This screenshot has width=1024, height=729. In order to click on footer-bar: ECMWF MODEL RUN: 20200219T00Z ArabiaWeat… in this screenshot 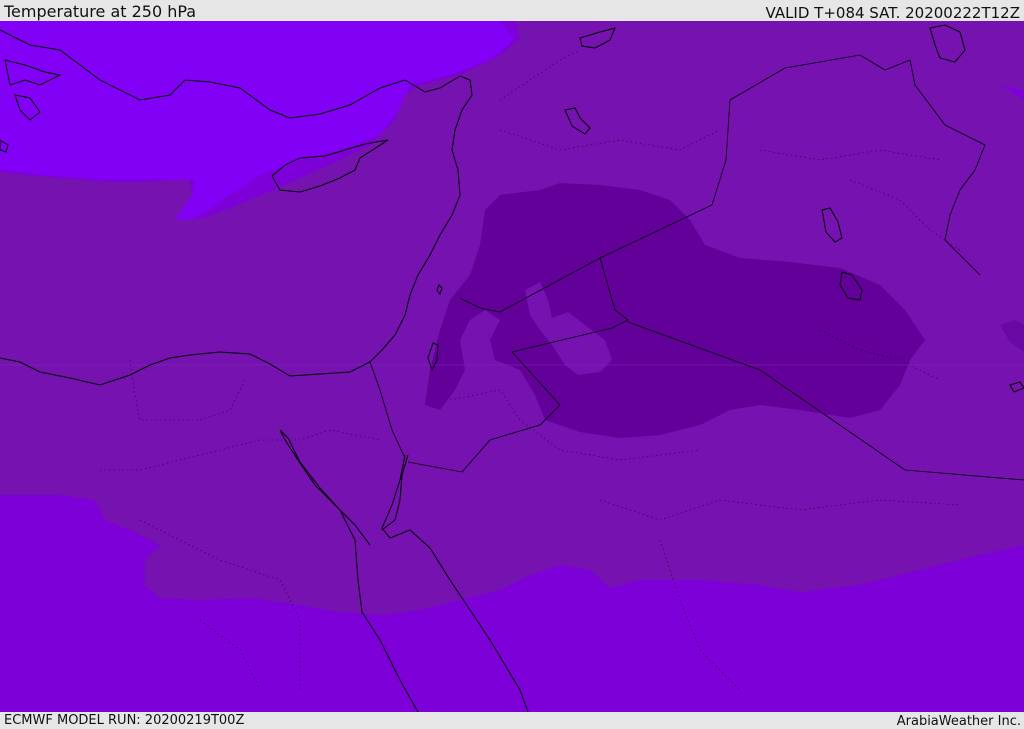, I will do `click(512, 720)`.